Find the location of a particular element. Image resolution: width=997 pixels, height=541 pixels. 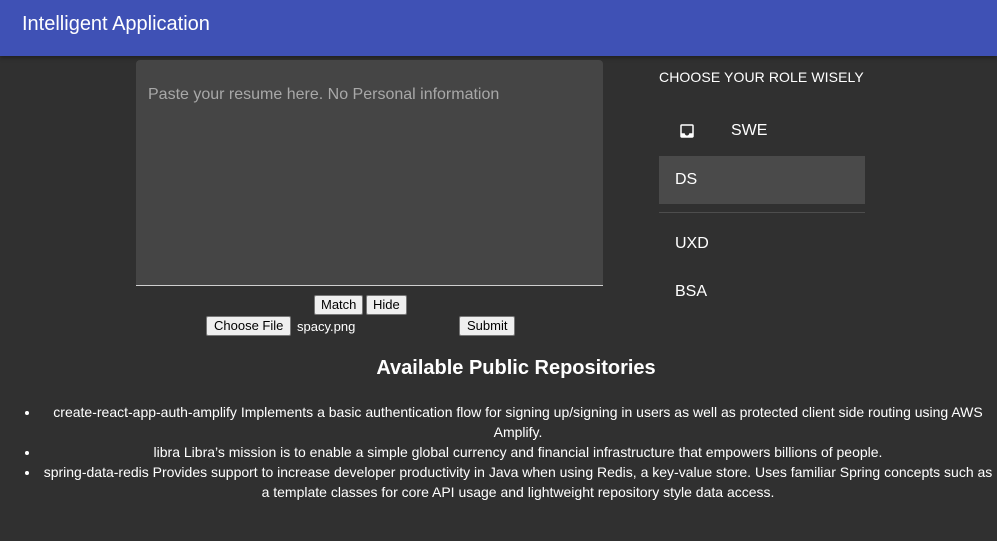

selected-file-name: spacy.png is located at coordinates (326, 326).